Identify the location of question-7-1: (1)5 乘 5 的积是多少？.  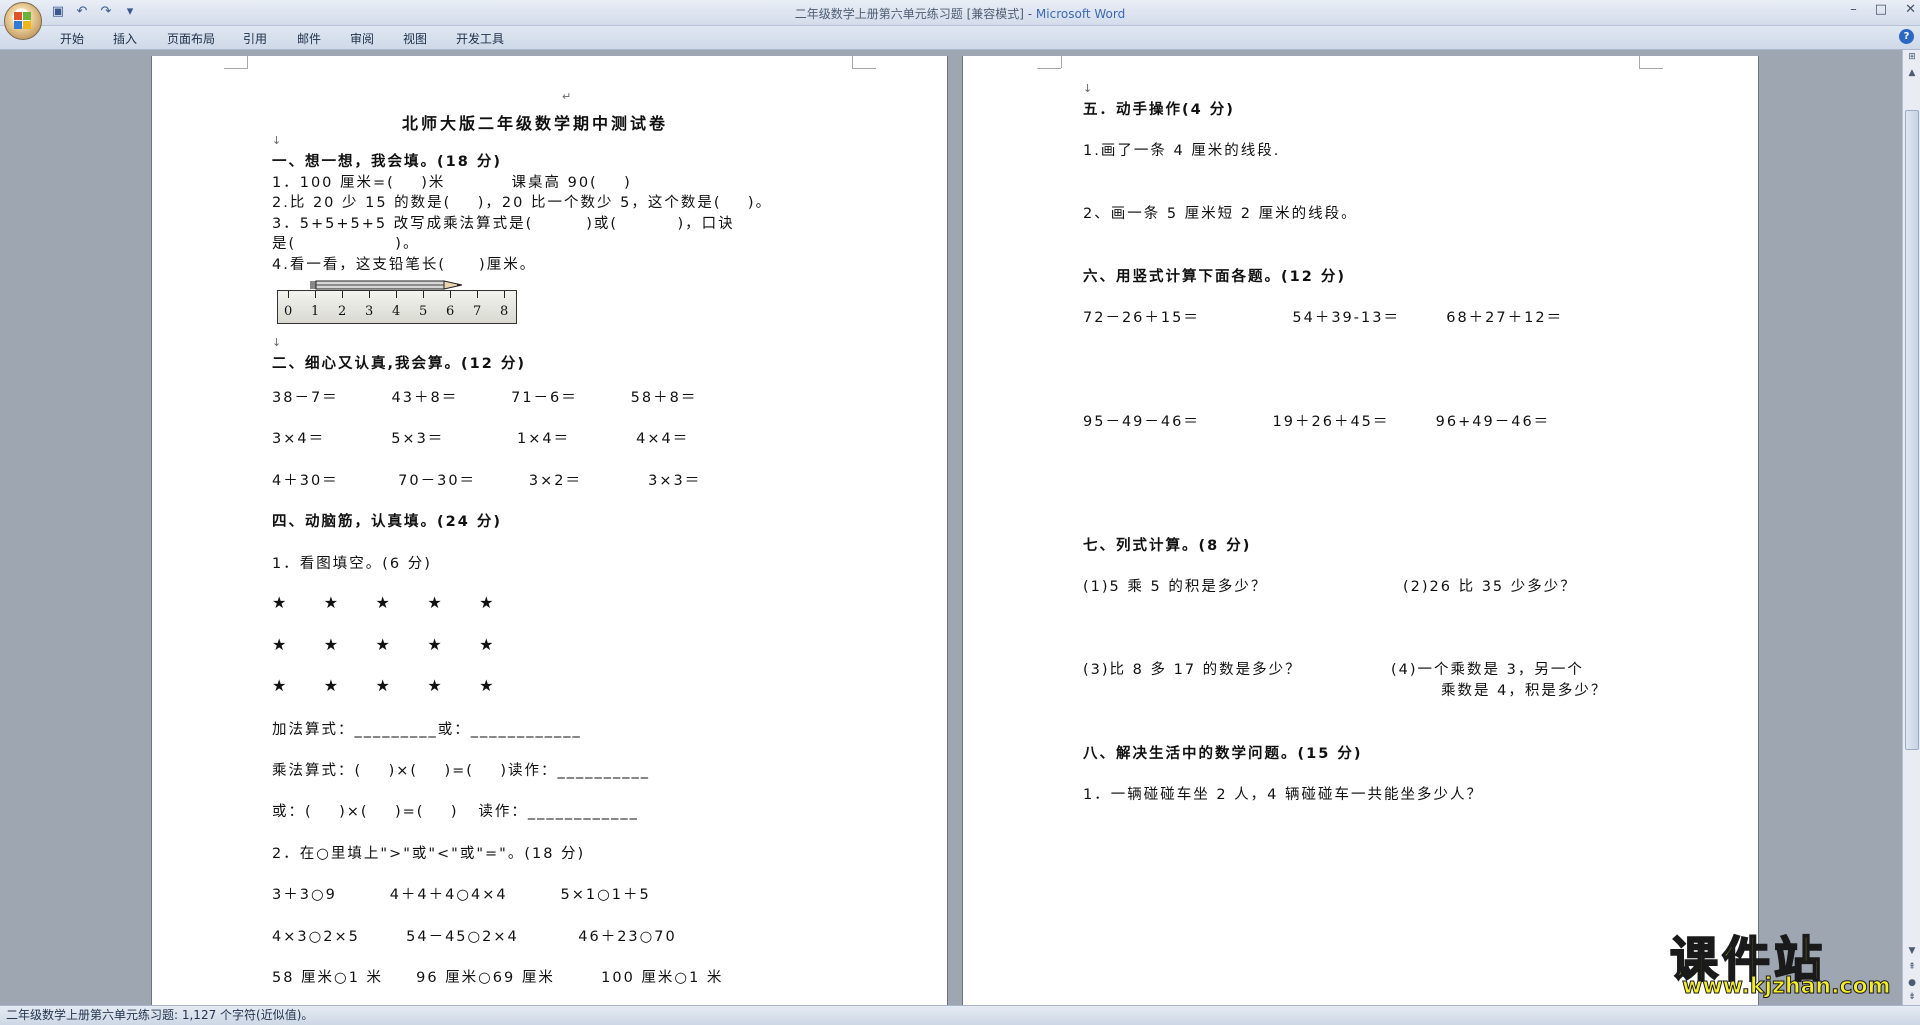
(1175, 587).